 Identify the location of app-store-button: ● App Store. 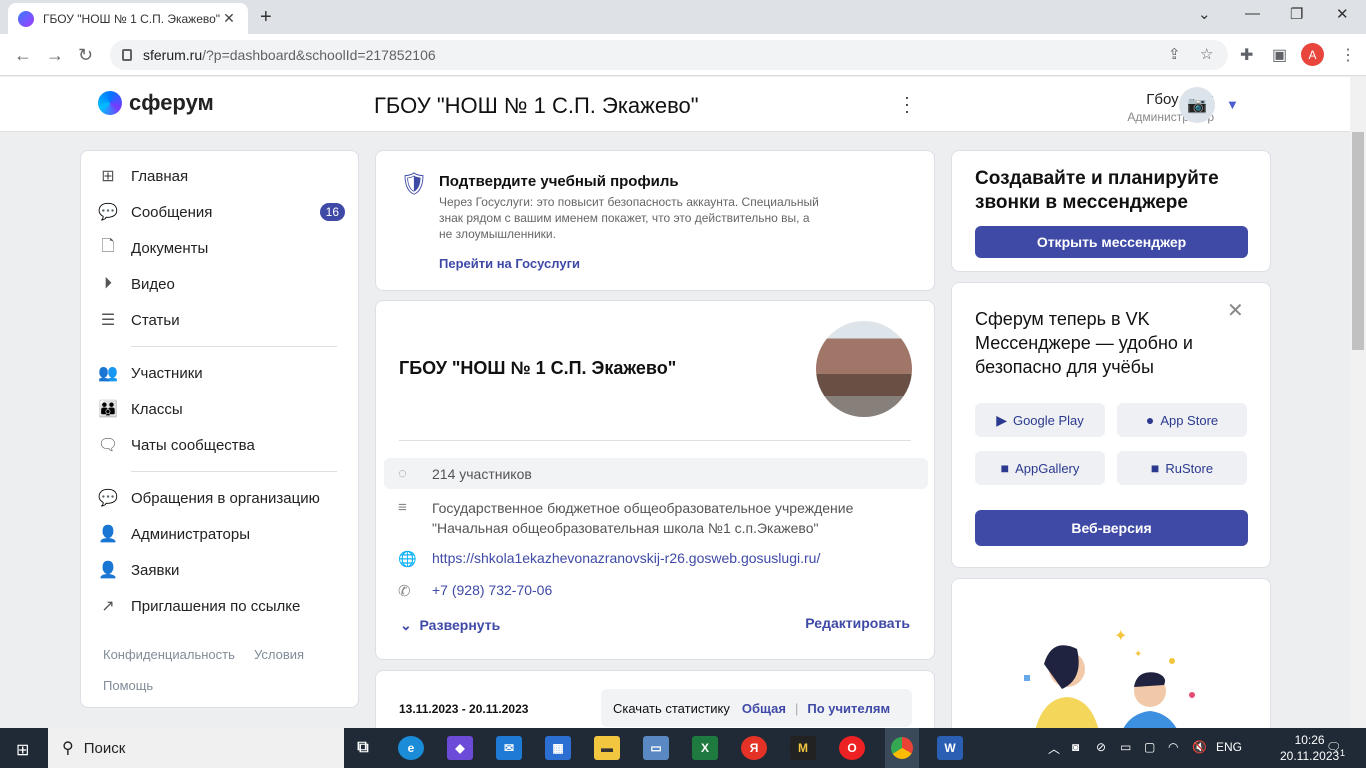
(1182, 420).